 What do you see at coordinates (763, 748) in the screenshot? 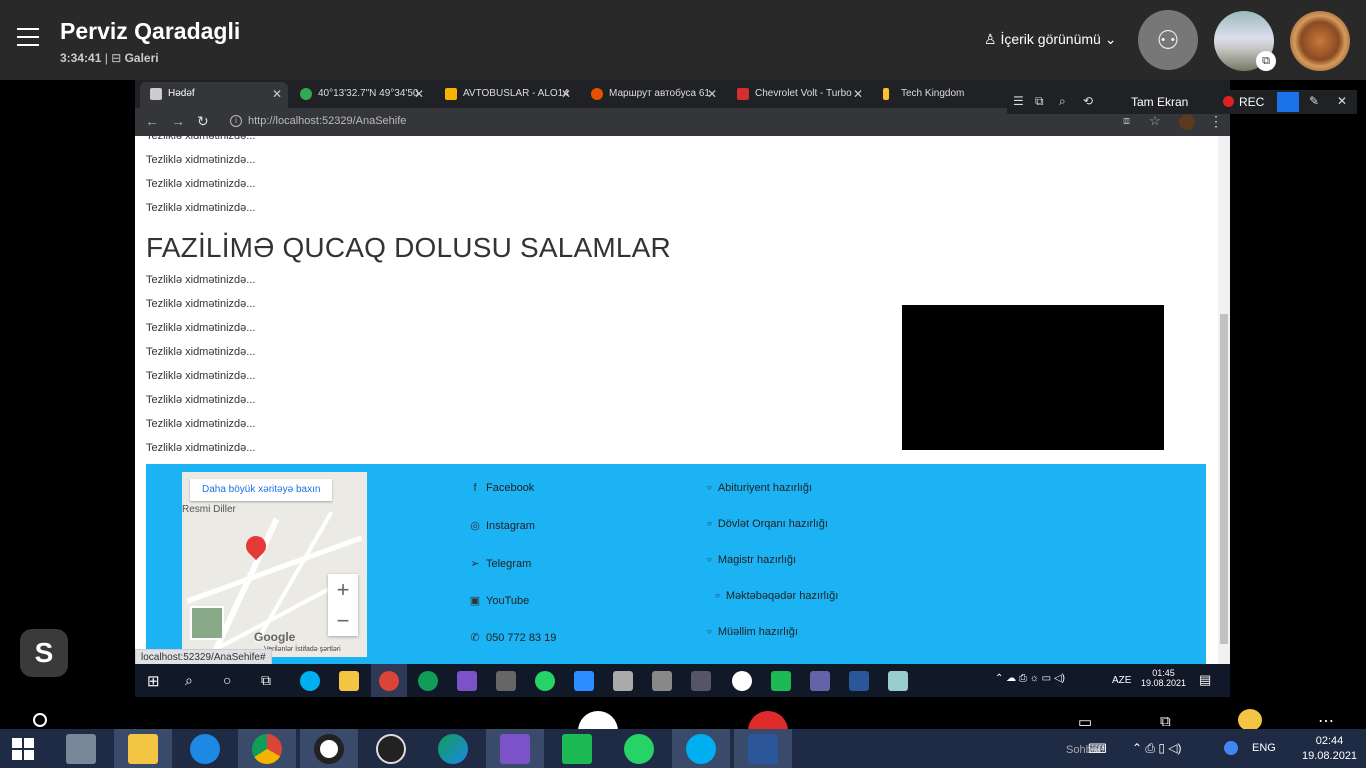
I see `word-app` at bounding box center [763, 748].